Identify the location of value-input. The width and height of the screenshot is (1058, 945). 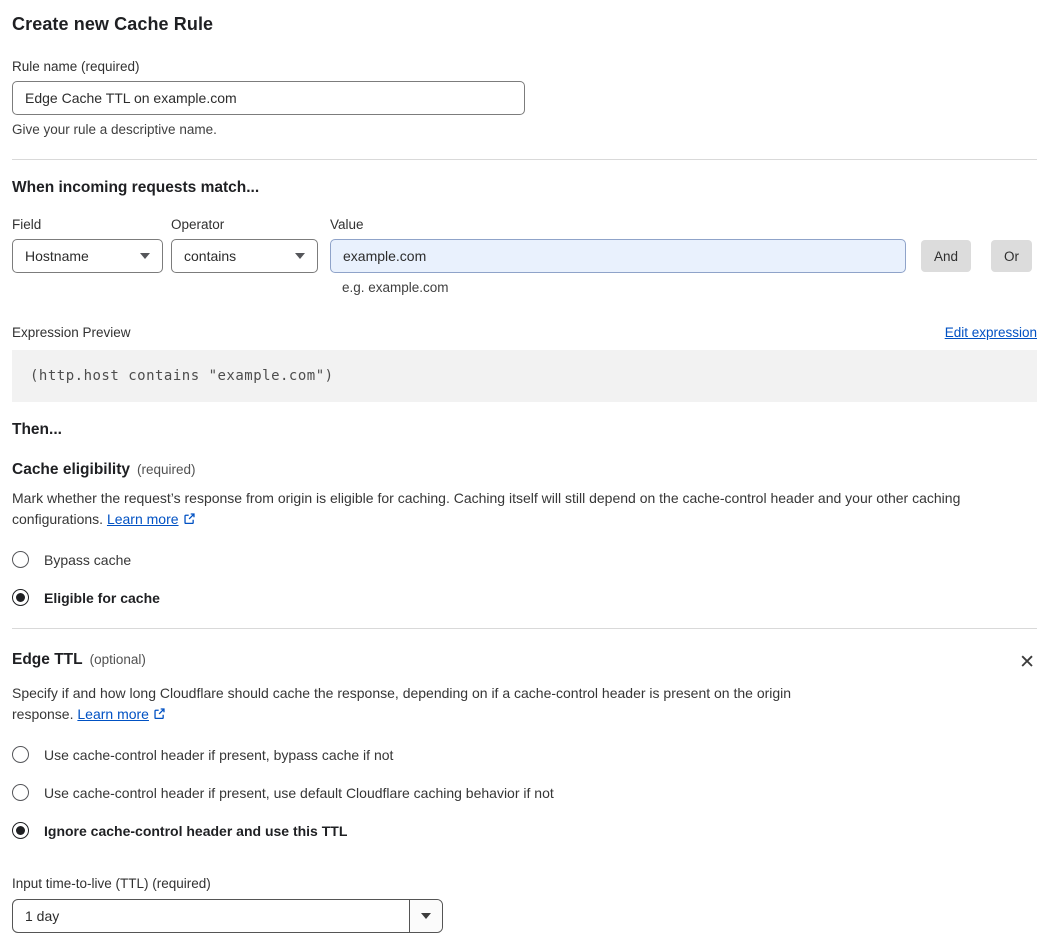
(618, 256).